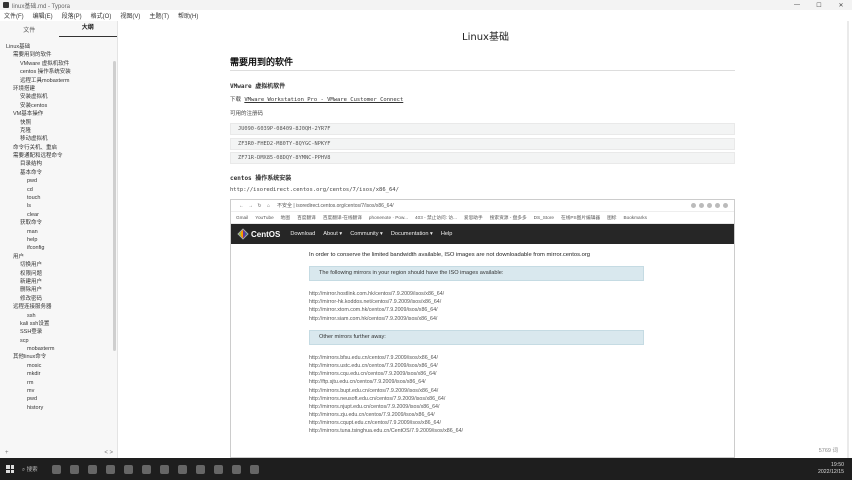 The image size is (852, 480). Describe the element at coordinates (58, 148) in the screenshot. I see `outline-item: 命令行关机、重启` at that location.